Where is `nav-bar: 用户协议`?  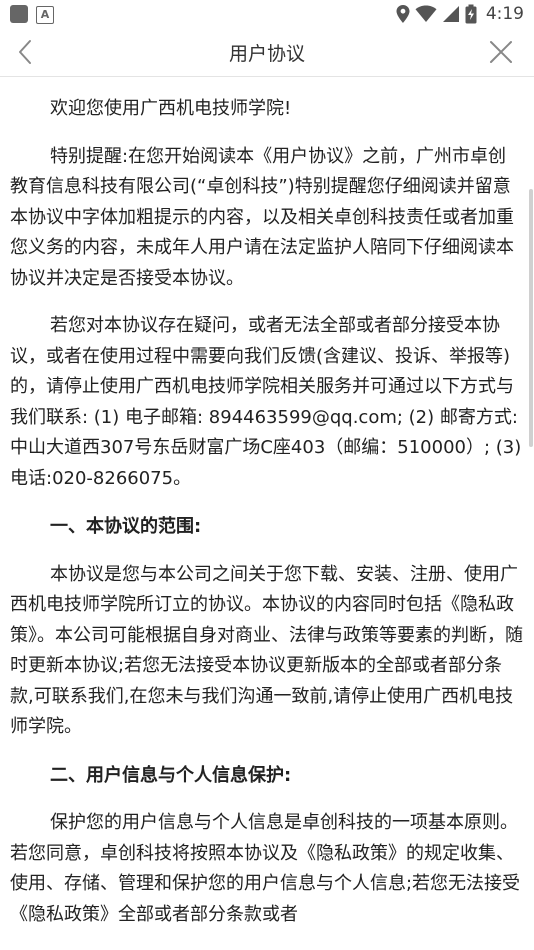
nav-bar: 用户协议 is located at coordinates (267, 52).